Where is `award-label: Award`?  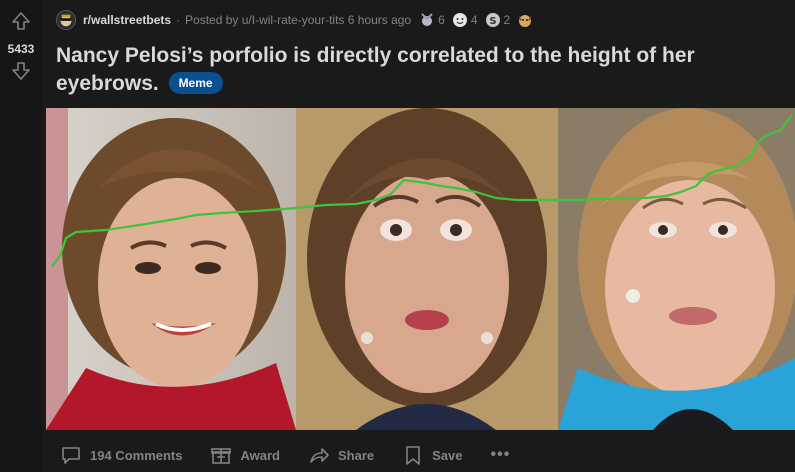
award-label: Award is located at coordinates (260, 455).